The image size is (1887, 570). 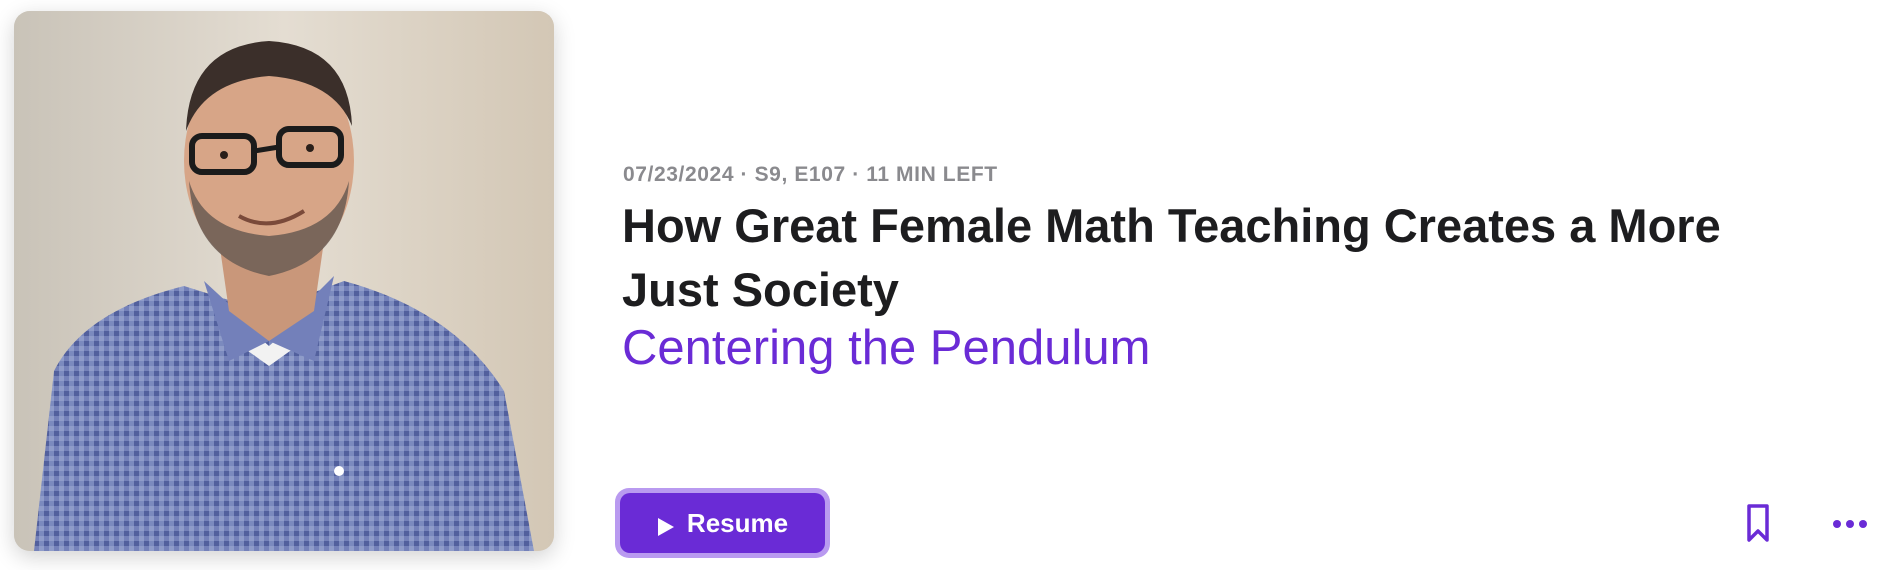 I want to click on resume-button-label: Resume, so click(x=737, y=522).